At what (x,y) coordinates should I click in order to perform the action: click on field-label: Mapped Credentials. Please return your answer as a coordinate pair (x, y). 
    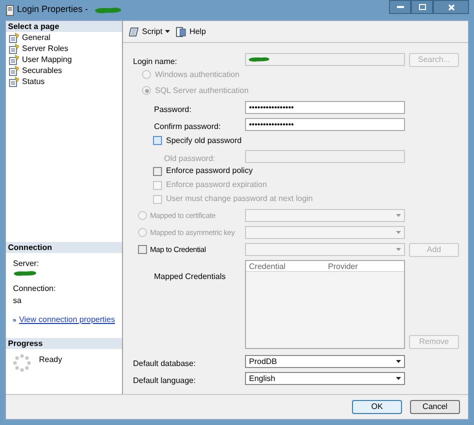
    Looking at the image, I should click on (190, 276).